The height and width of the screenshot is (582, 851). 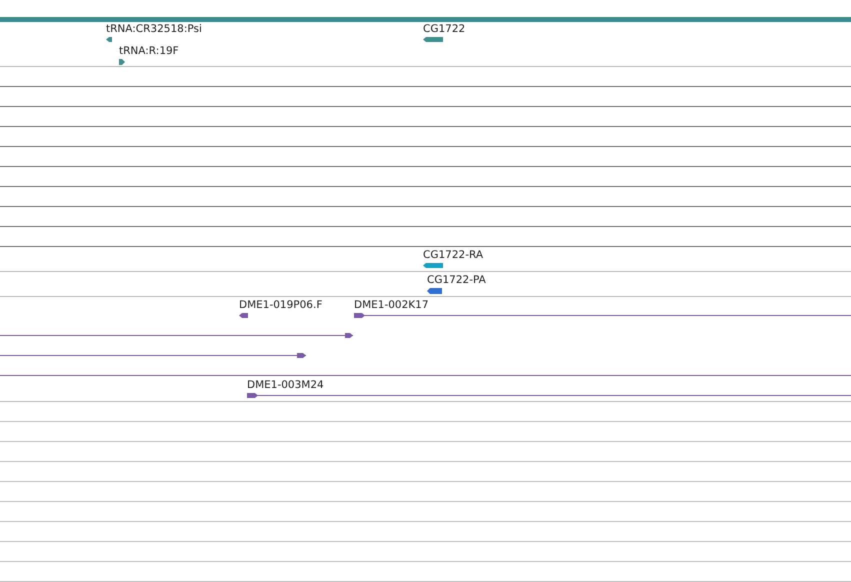 I want to click on feature-label: CG1722, so click(x=444, y=29).